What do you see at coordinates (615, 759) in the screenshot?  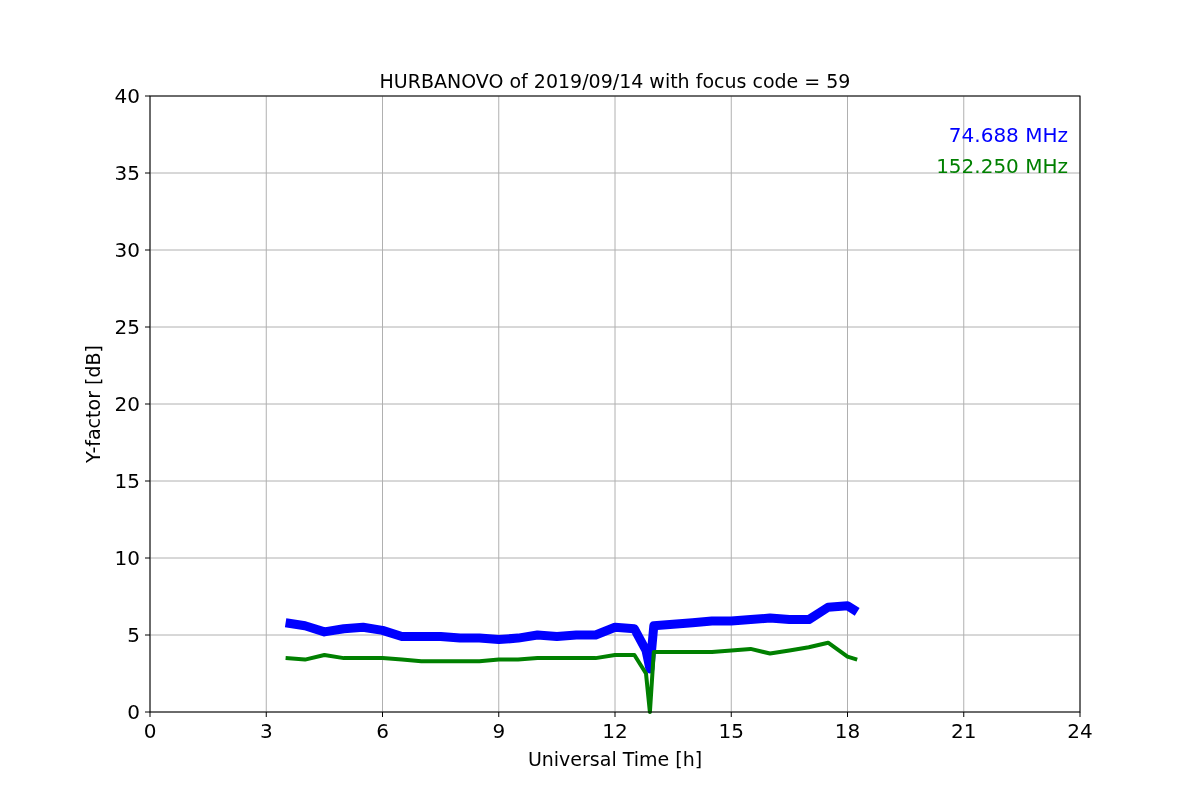 I see `x-axis-label: Universal Time [h]` at bounding box center [615, 759].